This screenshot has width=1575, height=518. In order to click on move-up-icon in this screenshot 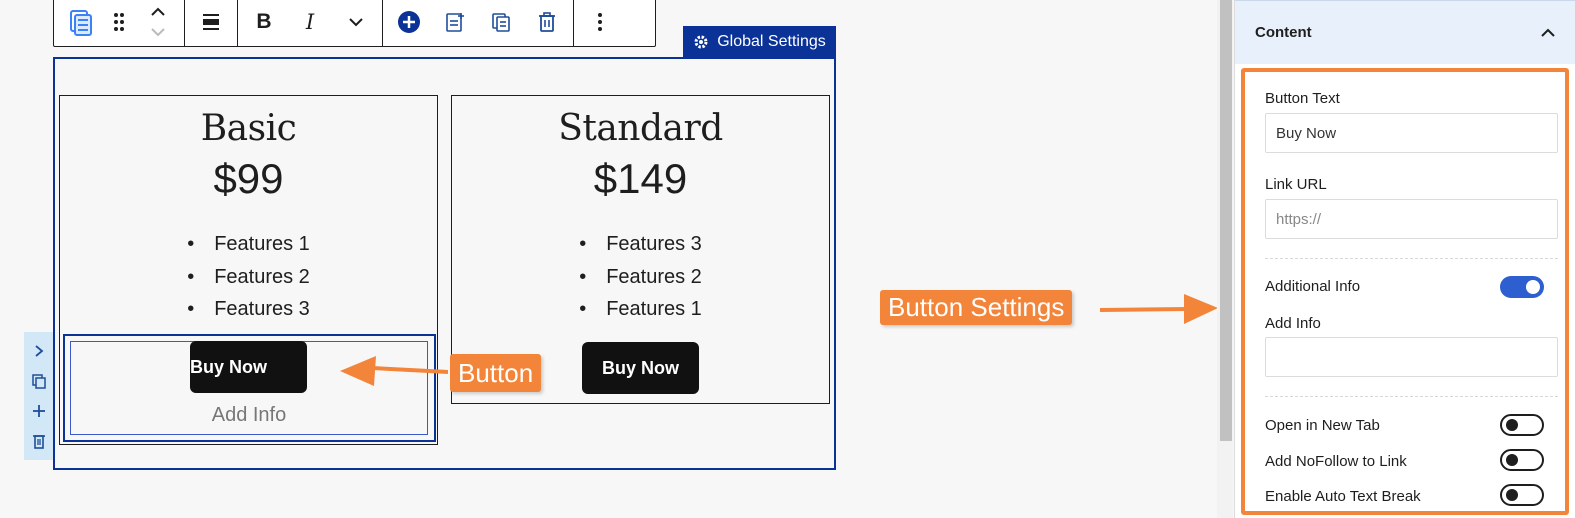, I will do `click(158, 12)`.